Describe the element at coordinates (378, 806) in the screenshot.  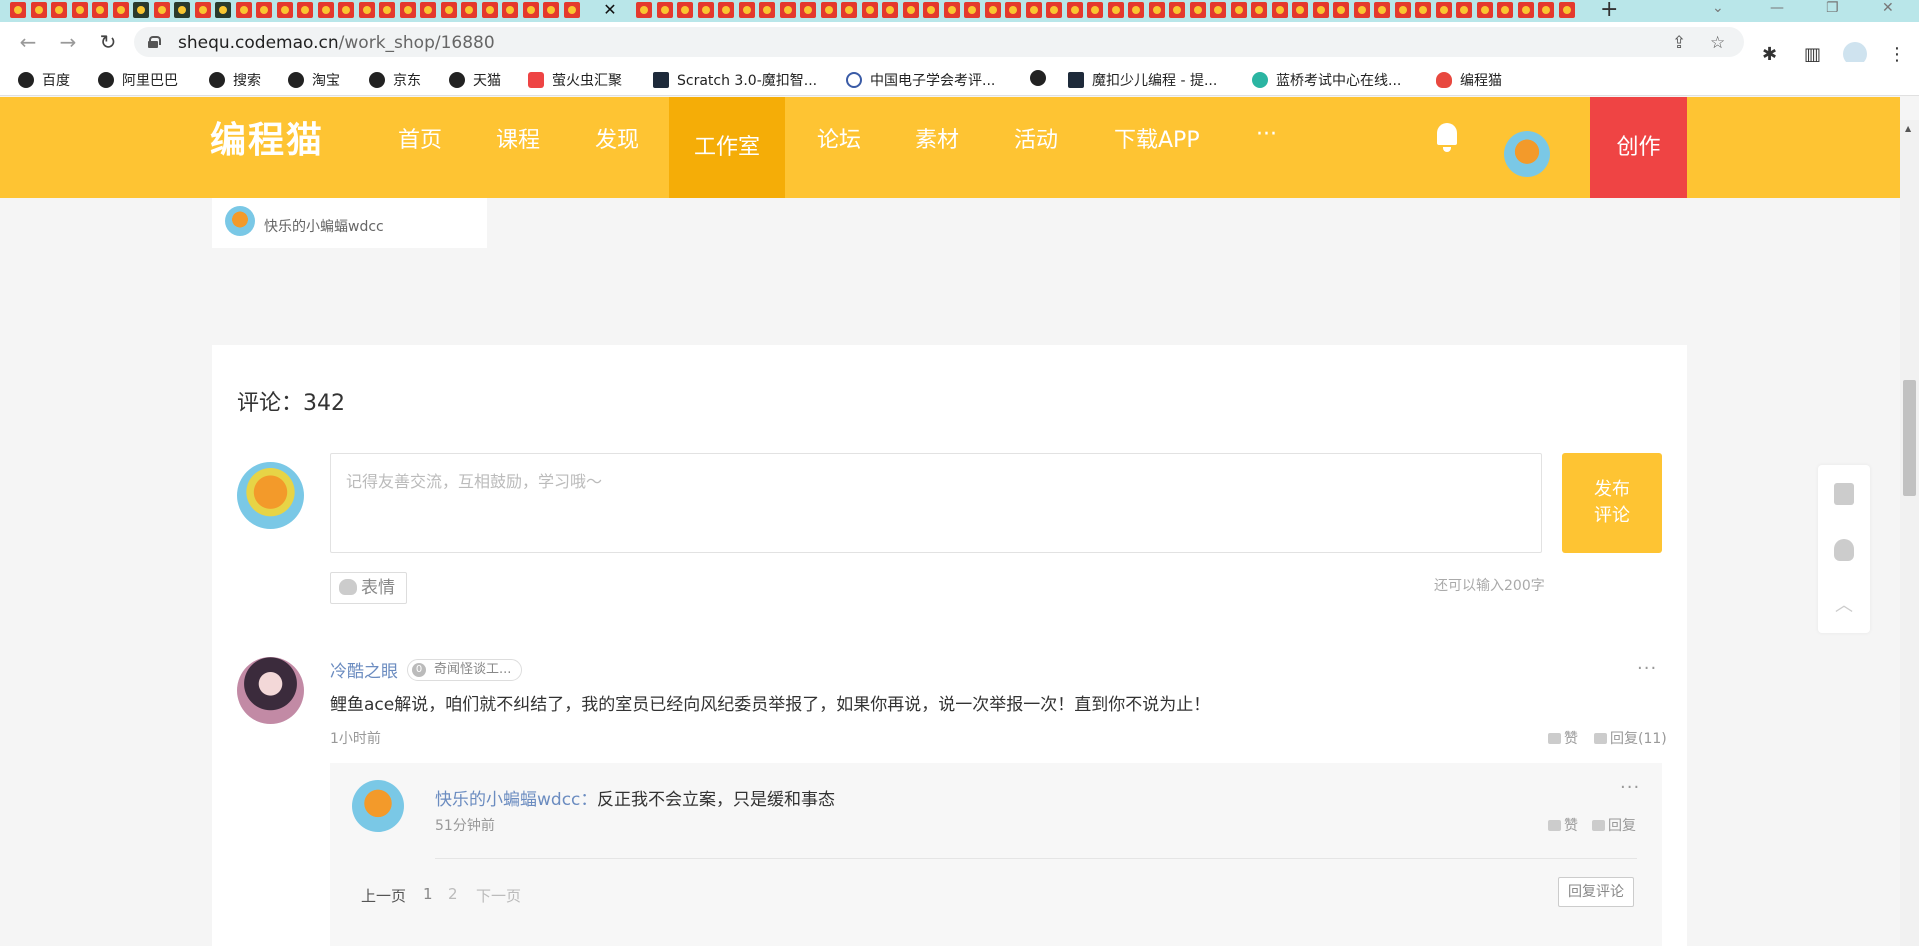
I see `reply-avatar` at that location.